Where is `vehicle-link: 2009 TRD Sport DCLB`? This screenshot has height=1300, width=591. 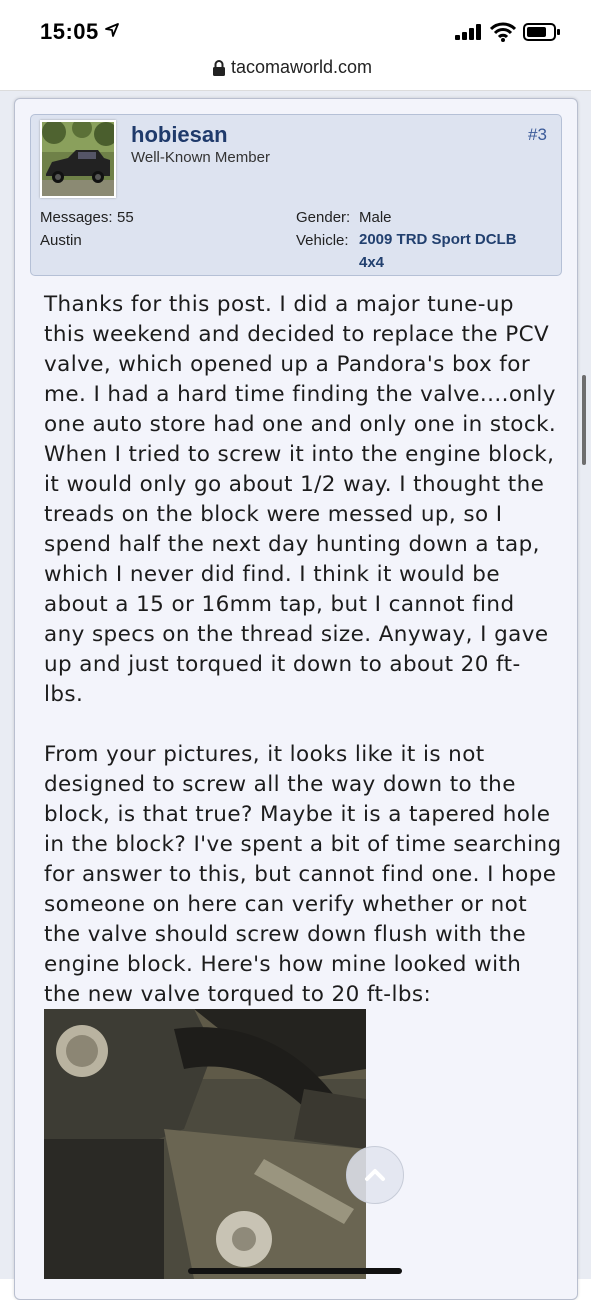
vehicle-link: 2009 TRD Sport DCLB is located at coordinates (438, 239).